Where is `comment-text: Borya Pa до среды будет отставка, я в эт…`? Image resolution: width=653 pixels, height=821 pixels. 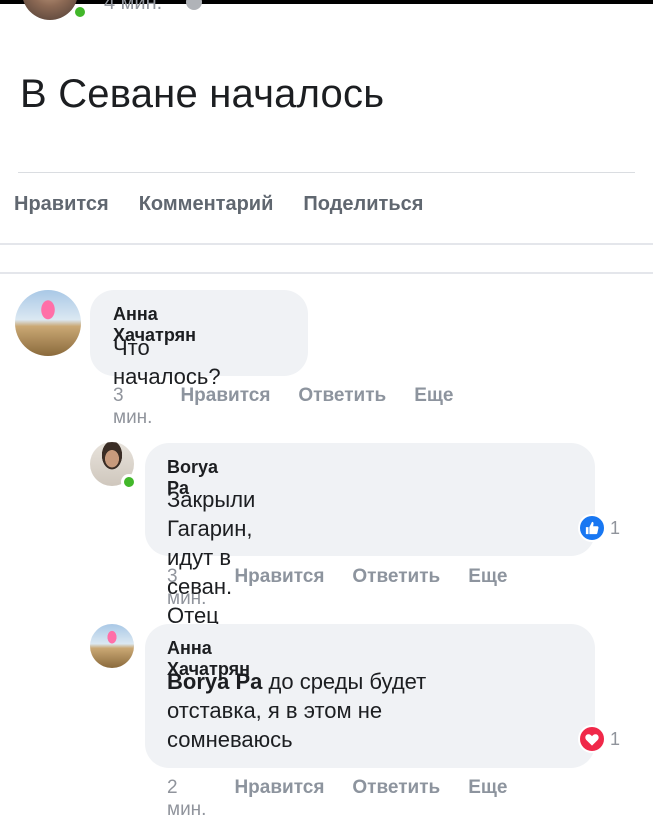 comment-text: Borya Pa до среды будет отставка, я в эт… is located at coordinates (367, 710).